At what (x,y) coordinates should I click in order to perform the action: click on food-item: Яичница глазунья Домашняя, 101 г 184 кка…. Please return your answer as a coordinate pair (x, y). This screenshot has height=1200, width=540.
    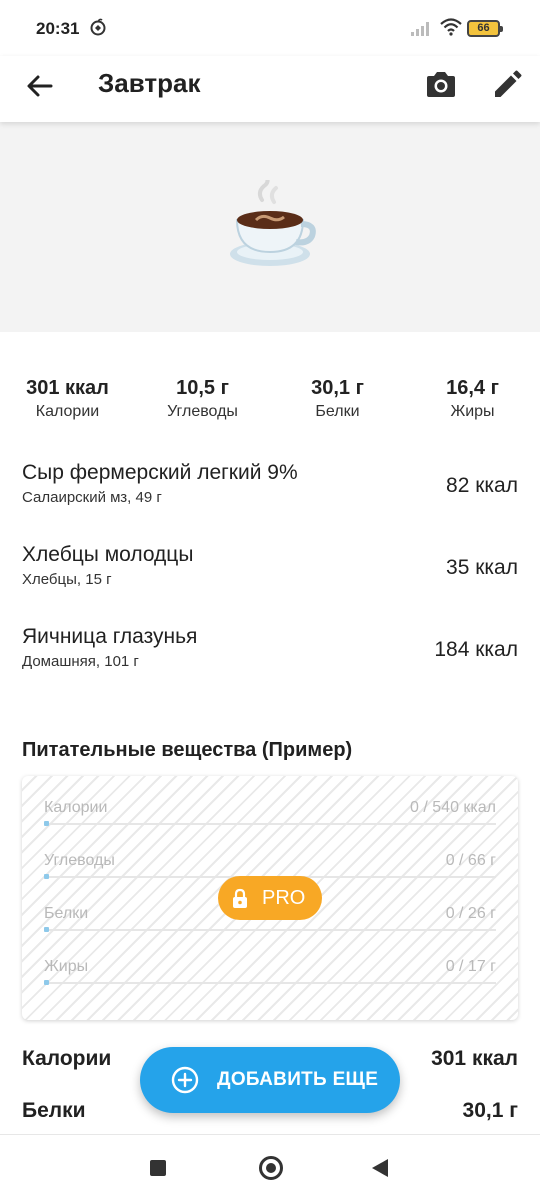
    Looking at the image, I should click on (270, 658).